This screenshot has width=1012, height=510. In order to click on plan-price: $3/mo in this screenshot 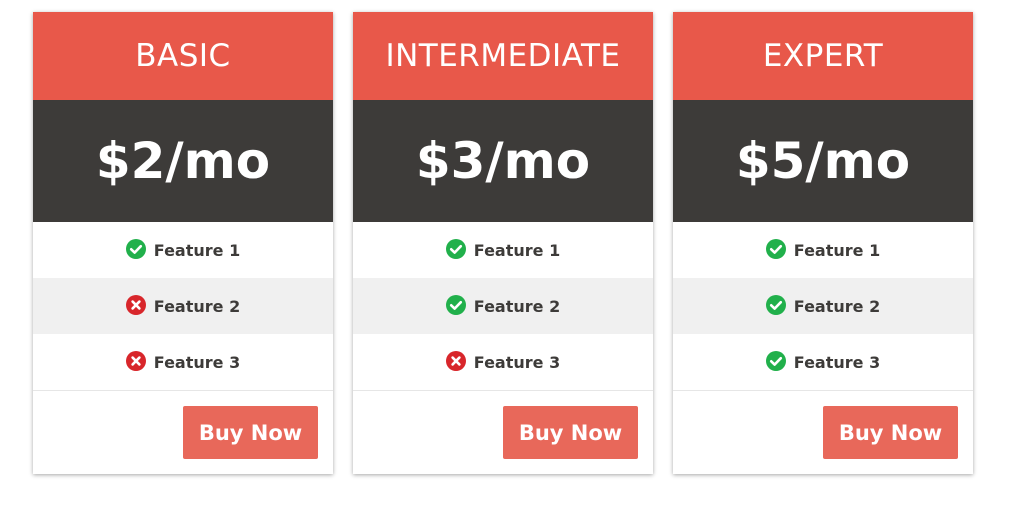, I will do `click(503, 161)`.